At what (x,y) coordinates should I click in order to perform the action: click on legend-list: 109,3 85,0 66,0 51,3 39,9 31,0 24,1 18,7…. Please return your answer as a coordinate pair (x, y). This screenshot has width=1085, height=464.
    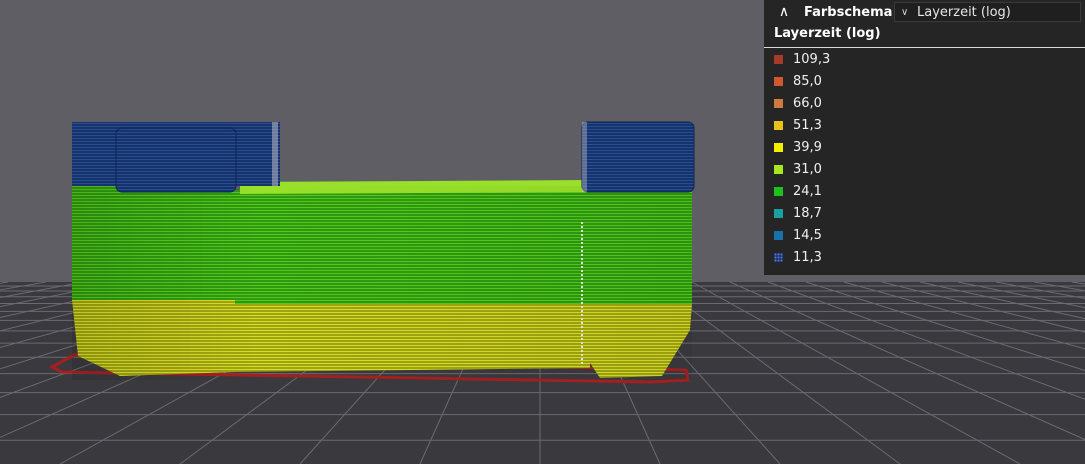
    Looking at the image, I should click on (924, 158).